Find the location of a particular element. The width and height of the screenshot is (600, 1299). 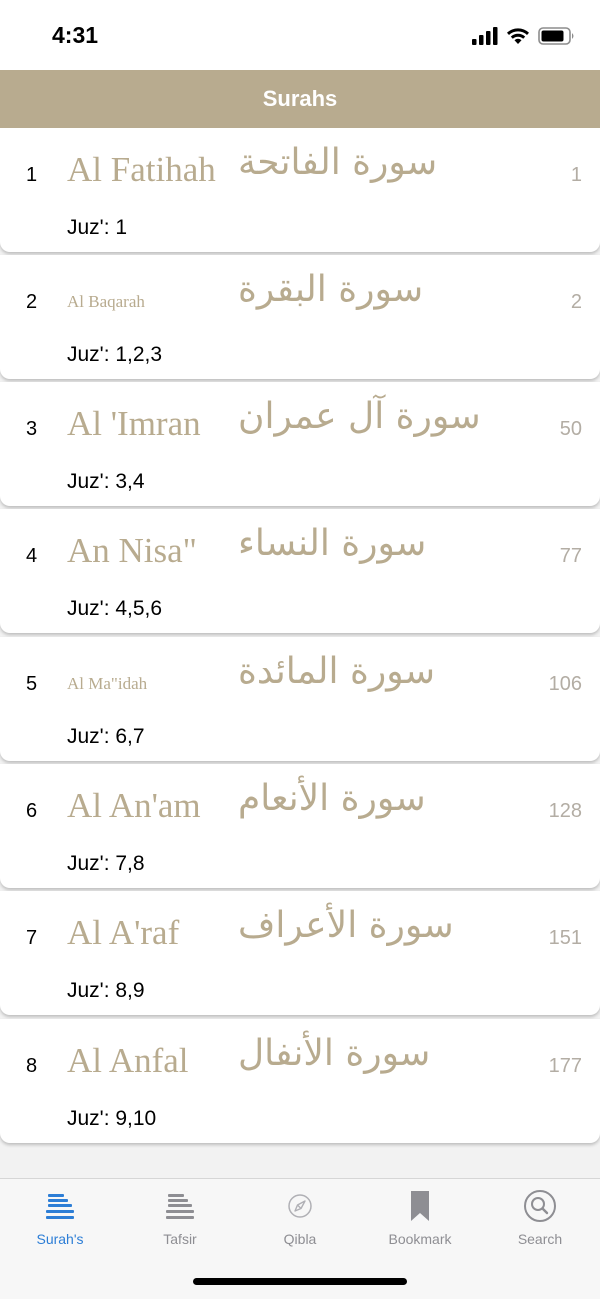

tab-label: Bookmark is located at coordinates (420, 1239).